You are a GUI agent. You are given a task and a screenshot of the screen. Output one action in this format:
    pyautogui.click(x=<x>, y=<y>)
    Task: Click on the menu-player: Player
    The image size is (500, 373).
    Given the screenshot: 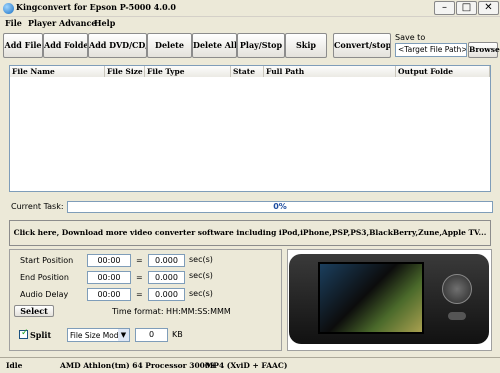 What is the action you would take?
    pyautogui.click(x=42, y=23)
    